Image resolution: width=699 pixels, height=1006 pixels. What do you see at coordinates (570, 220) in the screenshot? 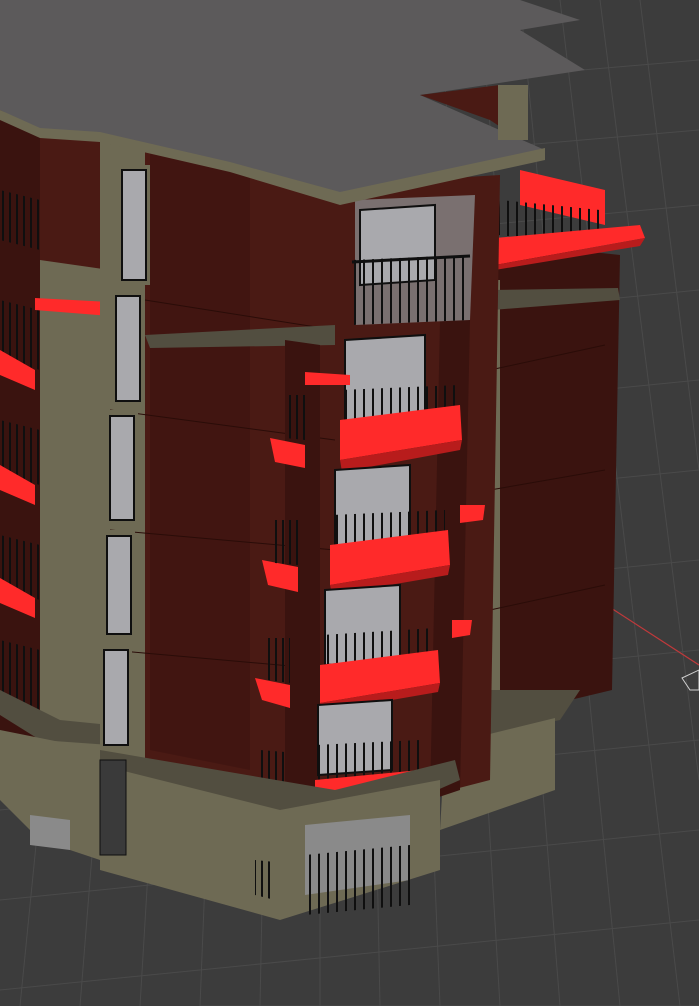
I see `roof-terrace-railing` at bounding box center [570, 220].